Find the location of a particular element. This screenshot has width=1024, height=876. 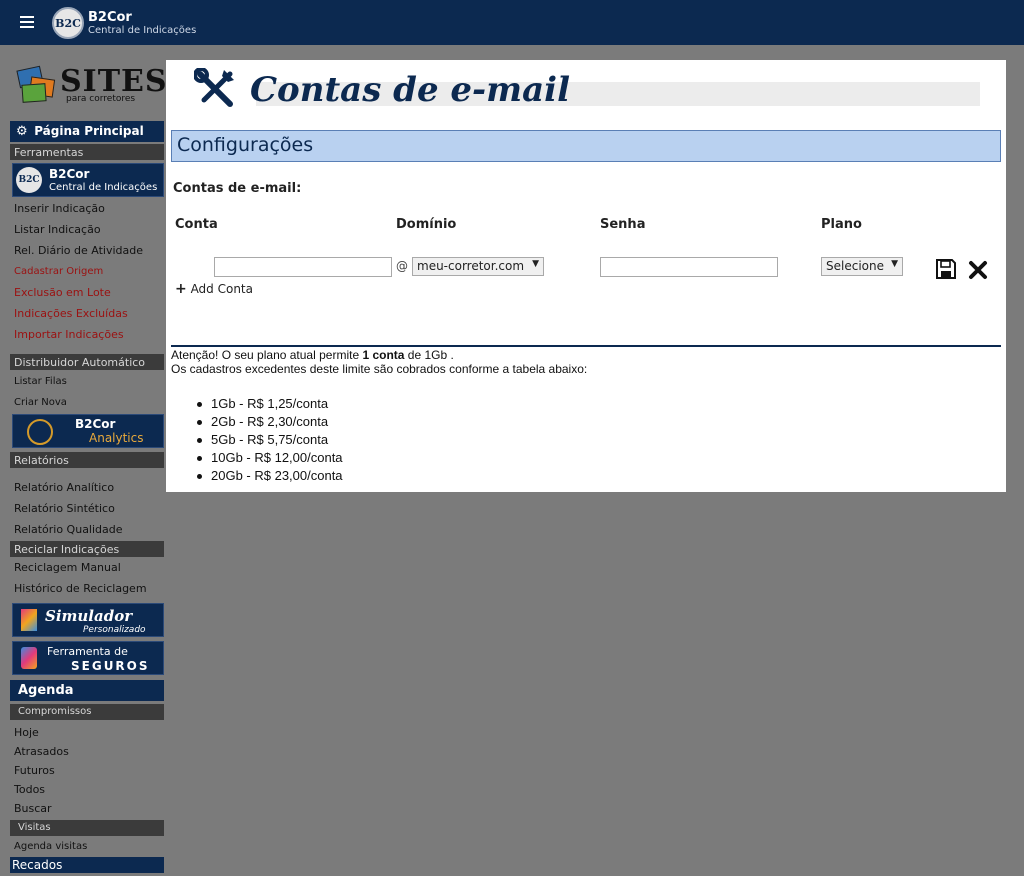

insurance-banner: Ferramenta de SEGUROS is located at coordinates (88, 658).